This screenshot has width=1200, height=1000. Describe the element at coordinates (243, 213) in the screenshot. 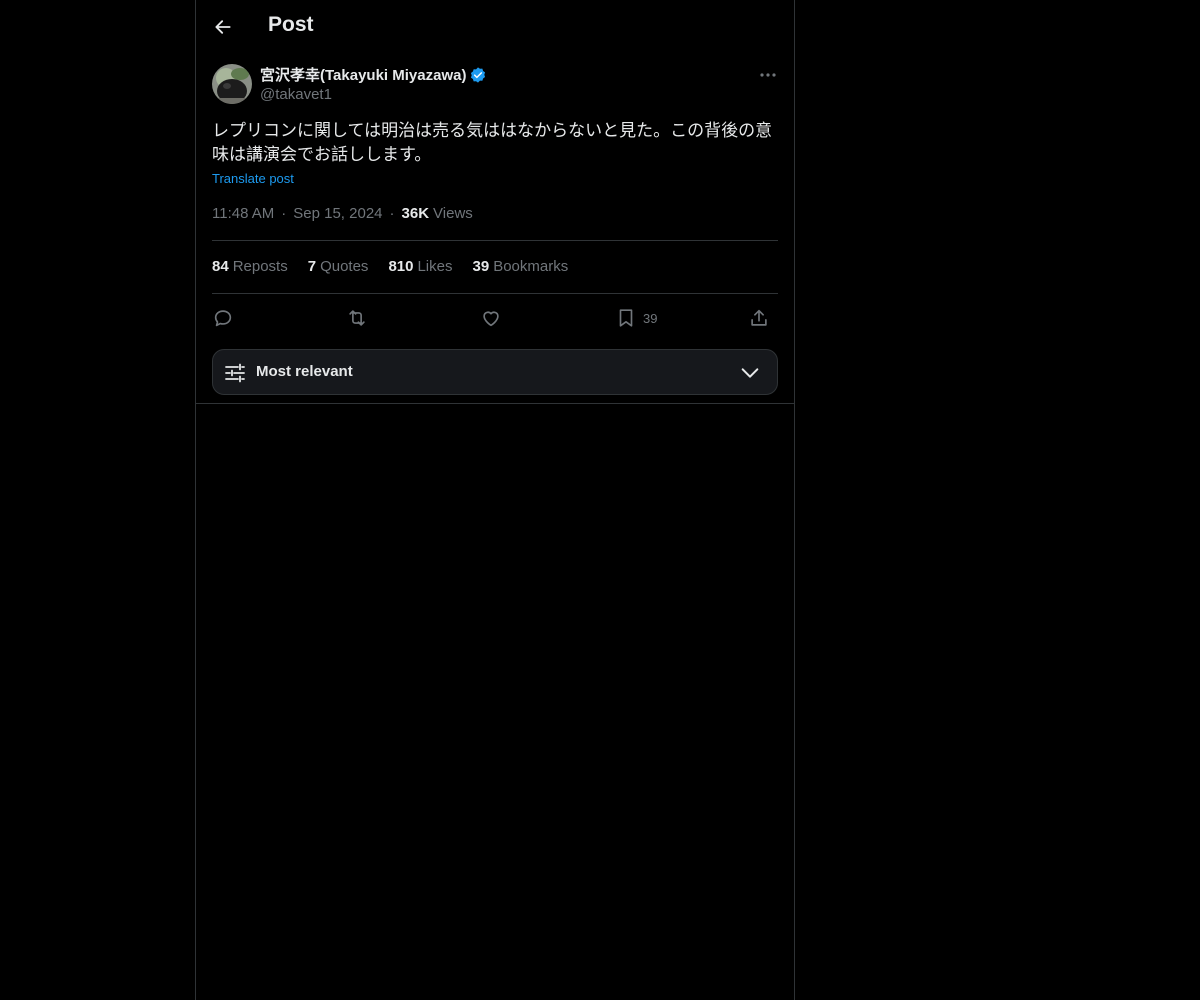

I see `post-time: 11:48 AM` at that location.